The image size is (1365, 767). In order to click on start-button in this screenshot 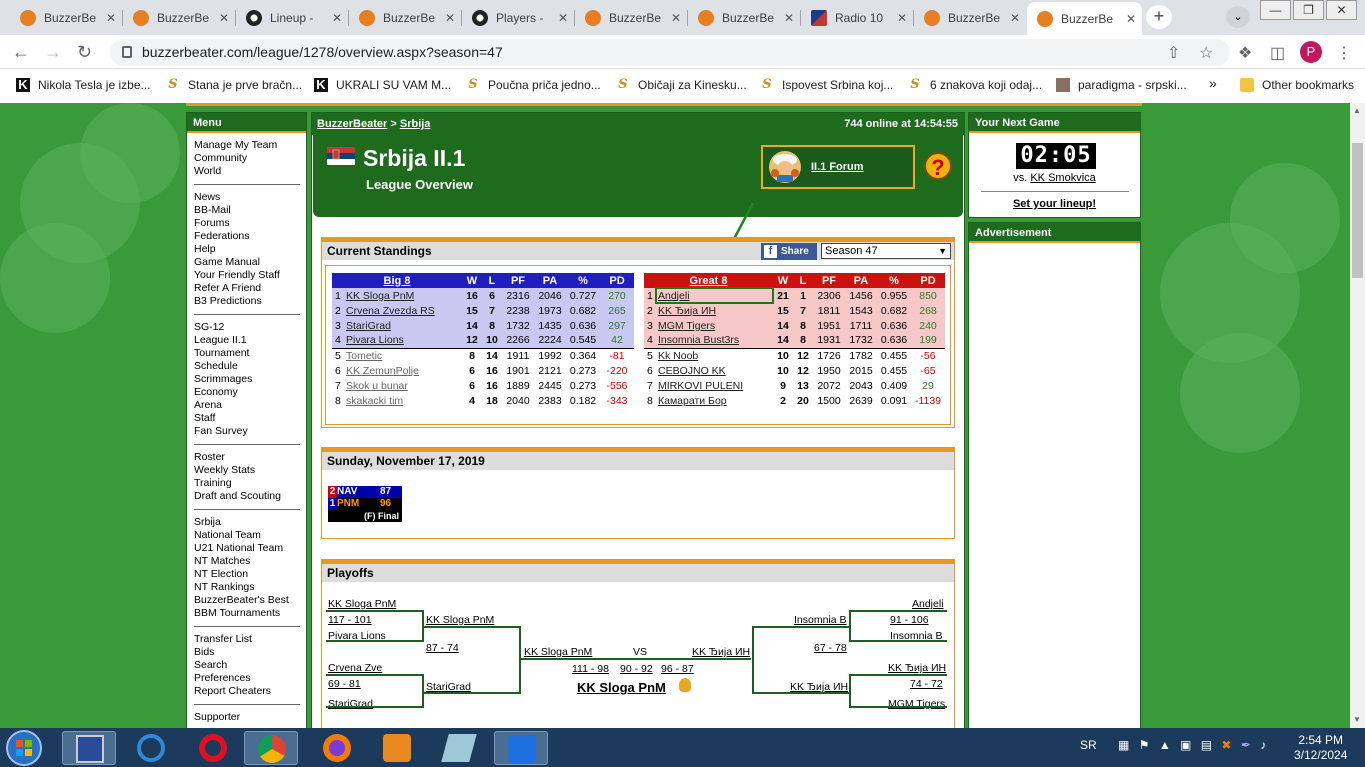, I will do `click(24, 748)`.